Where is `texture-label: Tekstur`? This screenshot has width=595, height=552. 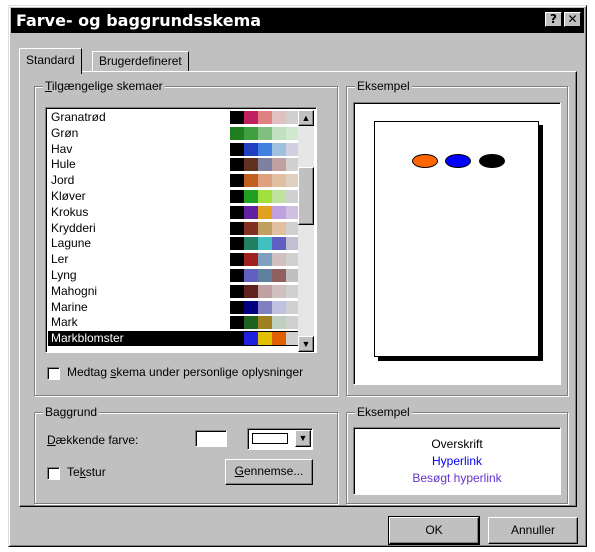 texture-label: Tekstur is located at coordinates (86, 472).